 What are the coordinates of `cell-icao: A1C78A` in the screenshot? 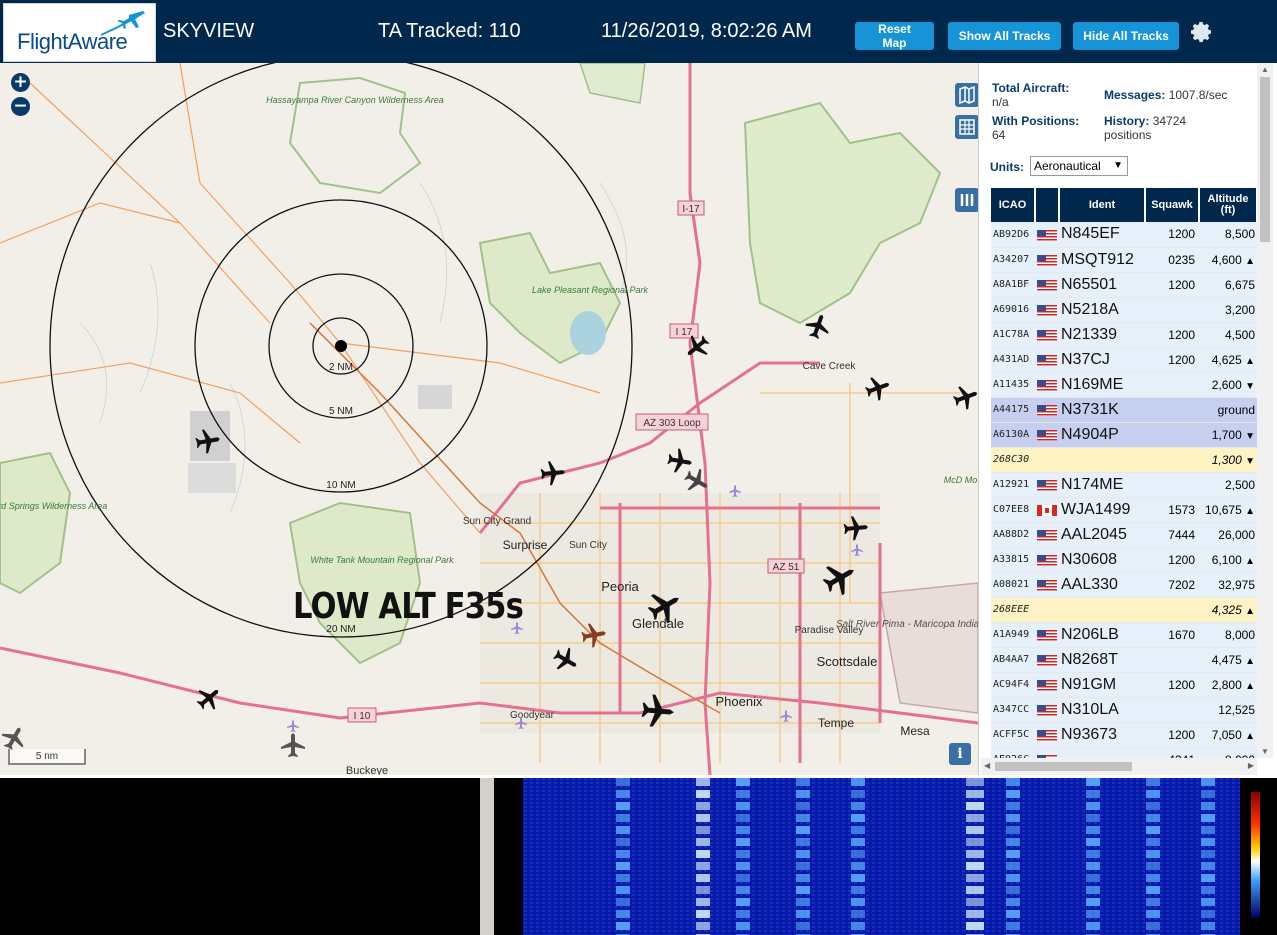 It's located at (1013, 335).